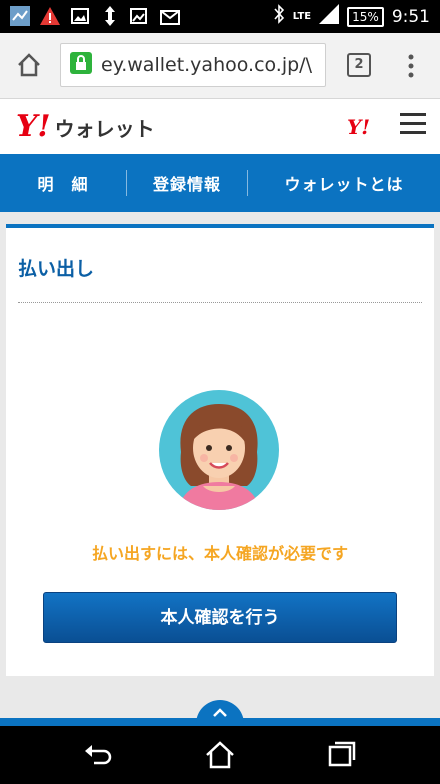  I want to click on lock-icon, so click(81, 65).